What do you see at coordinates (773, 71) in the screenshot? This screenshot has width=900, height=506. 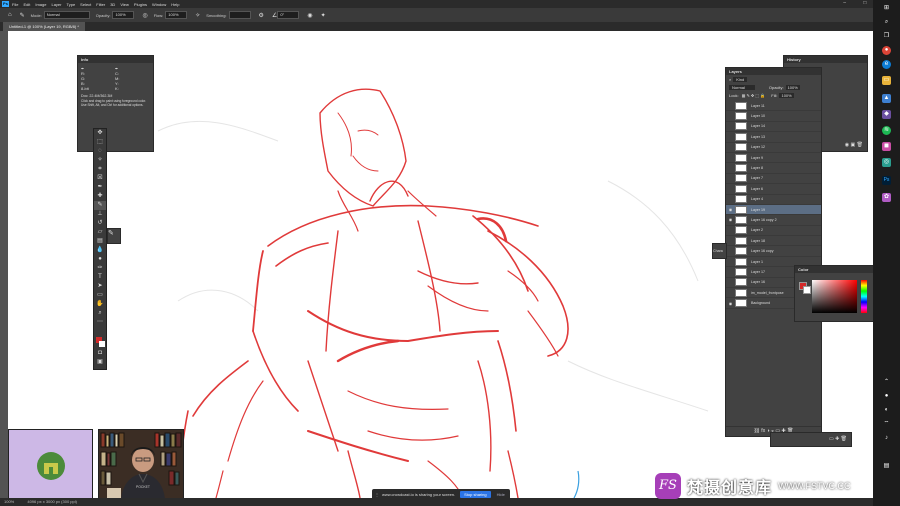 I see `layers-panel-title: Layers` at bounding box center [773, 71].